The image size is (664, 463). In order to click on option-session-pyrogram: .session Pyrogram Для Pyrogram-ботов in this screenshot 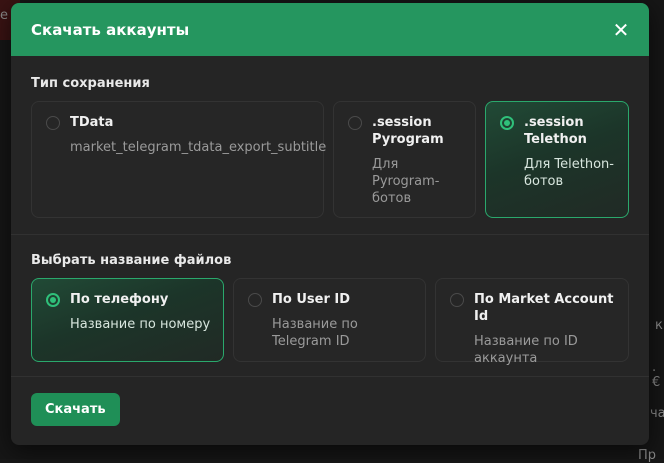, I will do `click(404, 159)`.